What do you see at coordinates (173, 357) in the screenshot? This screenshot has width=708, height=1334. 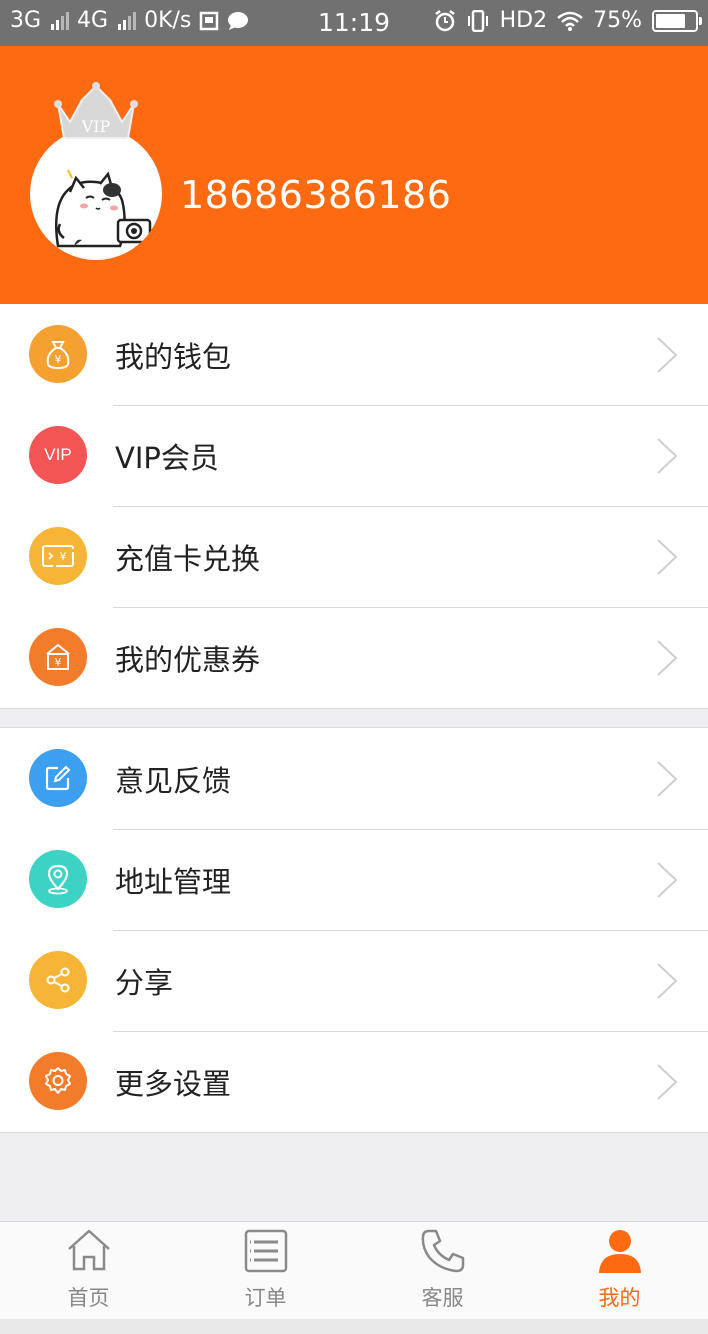 I see `menu-label-wallet: 我的钱包` at bounding box center [173, 357].